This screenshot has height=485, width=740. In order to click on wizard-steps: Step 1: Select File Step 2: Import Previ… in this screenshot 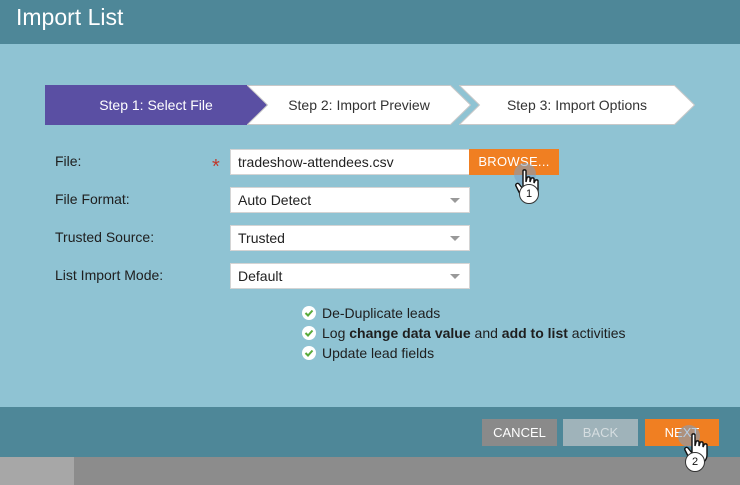, I will do `click(370, 105)`.